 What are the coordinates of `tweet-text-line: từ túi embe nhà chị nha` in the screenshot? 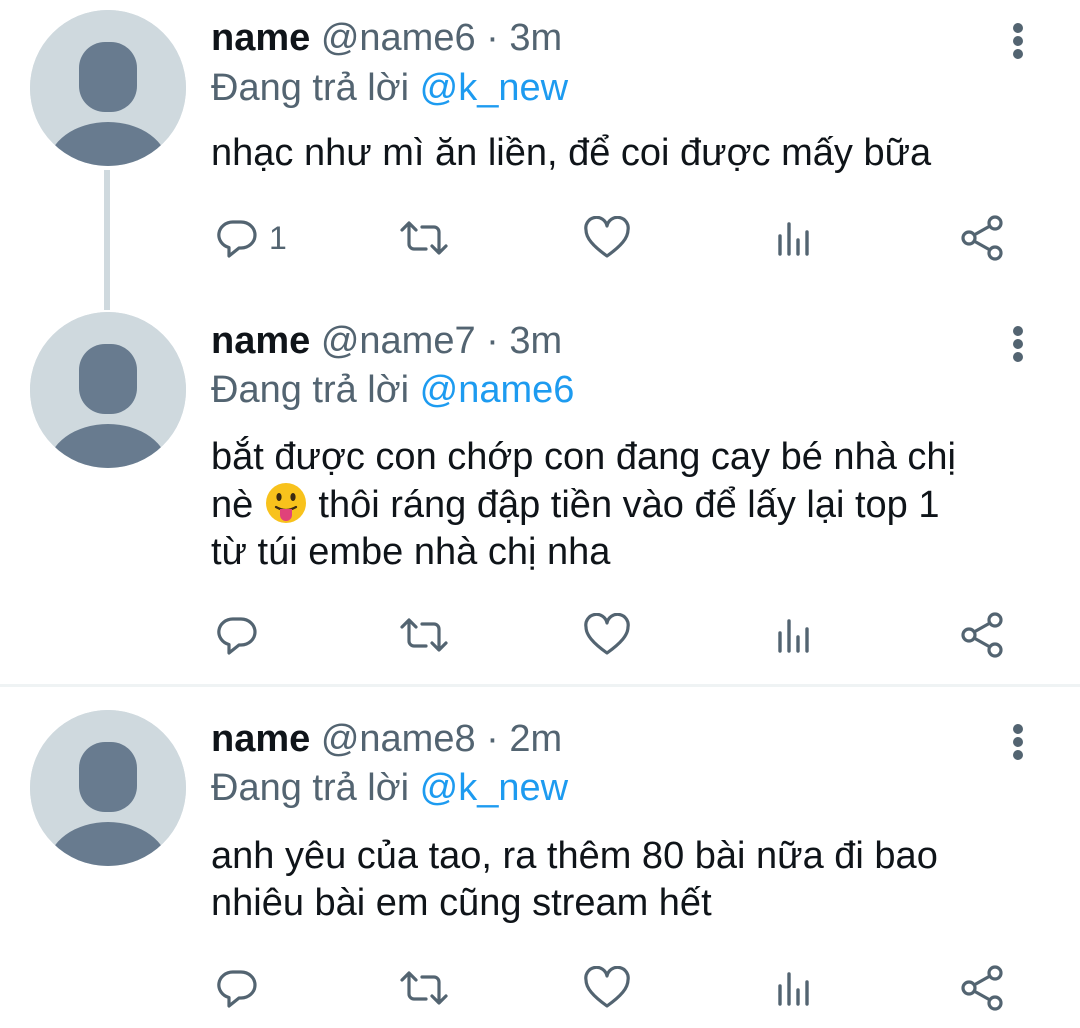 It's located at (411, 552).